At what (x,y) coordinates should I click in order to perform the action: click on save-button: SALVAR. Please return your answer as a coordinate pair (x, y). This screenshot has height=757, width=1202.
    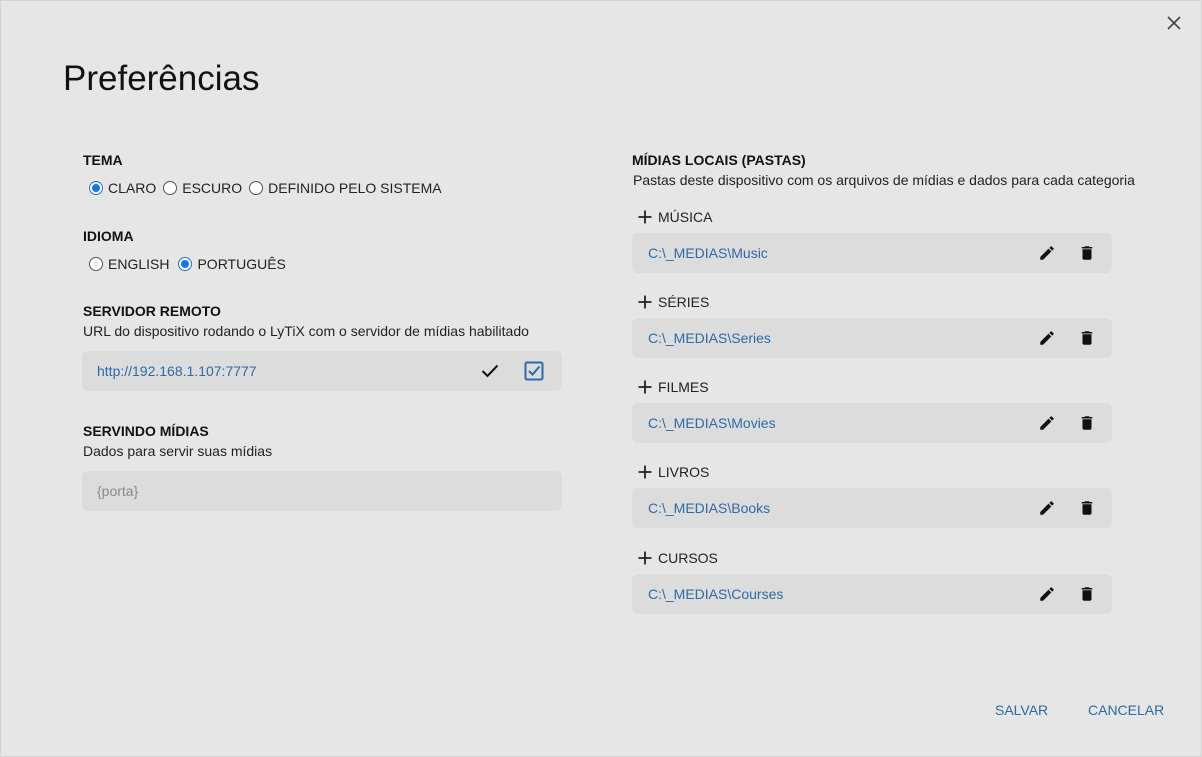
    Looking at the image, I should click on (1021, 710).